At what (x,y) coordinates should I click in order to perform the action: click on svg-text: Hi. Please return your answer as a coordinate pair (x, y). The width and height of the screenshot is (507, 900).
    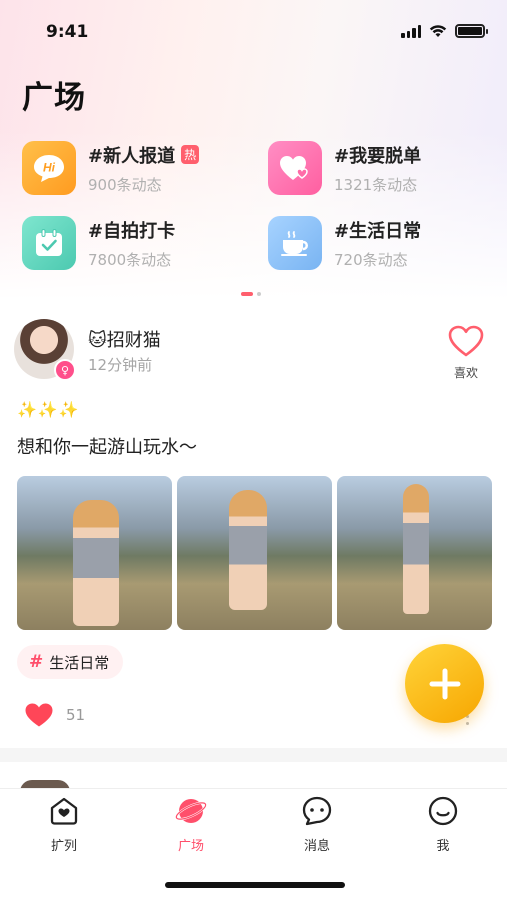
    Looking at the image, I should click on (49, 168).